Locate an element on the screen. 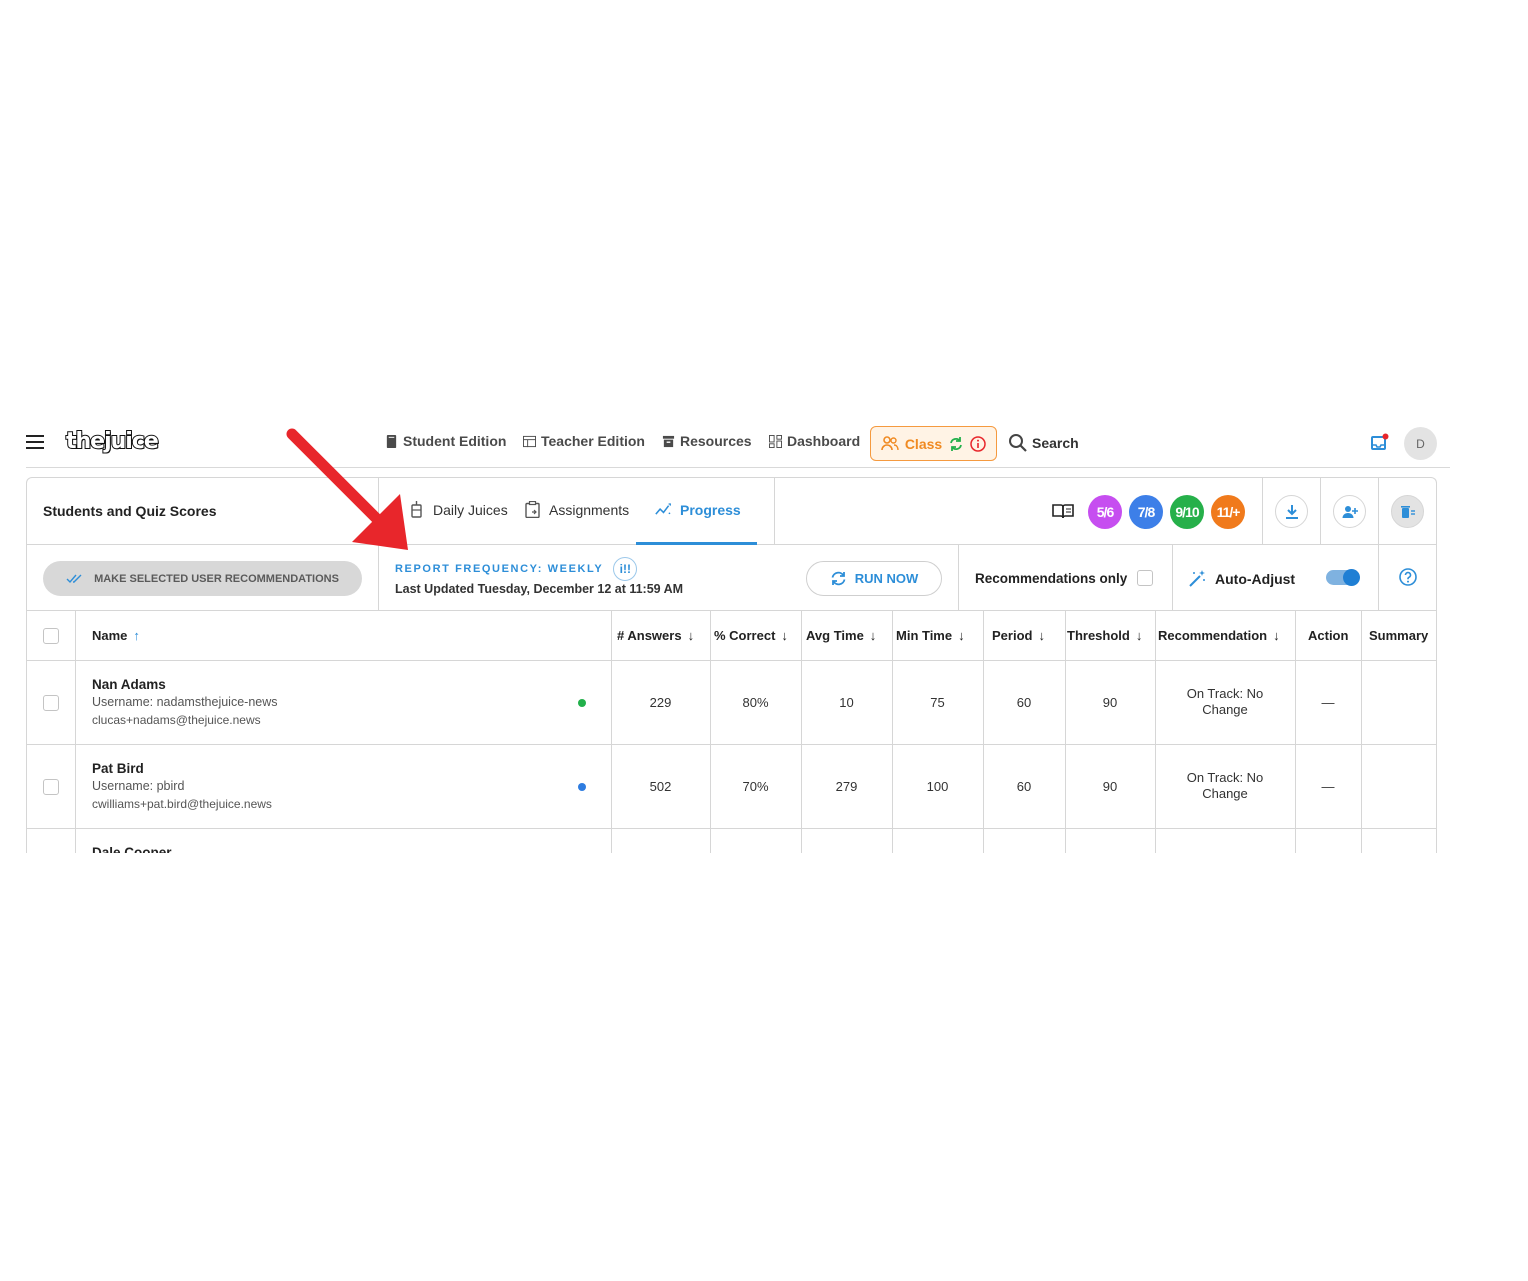 The height and width of the screenshot is (1281, 1528). box-icon is located at coordinates (668, 441).